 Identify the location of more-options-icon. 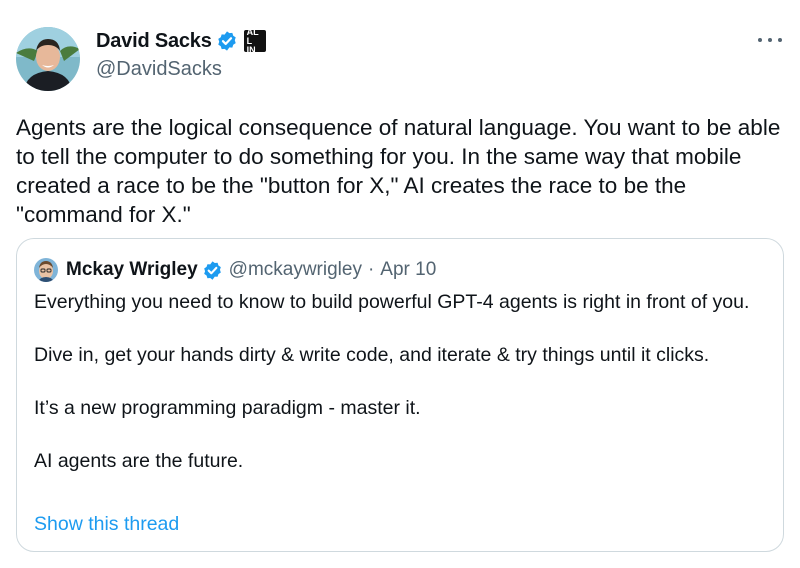
(770, 40).